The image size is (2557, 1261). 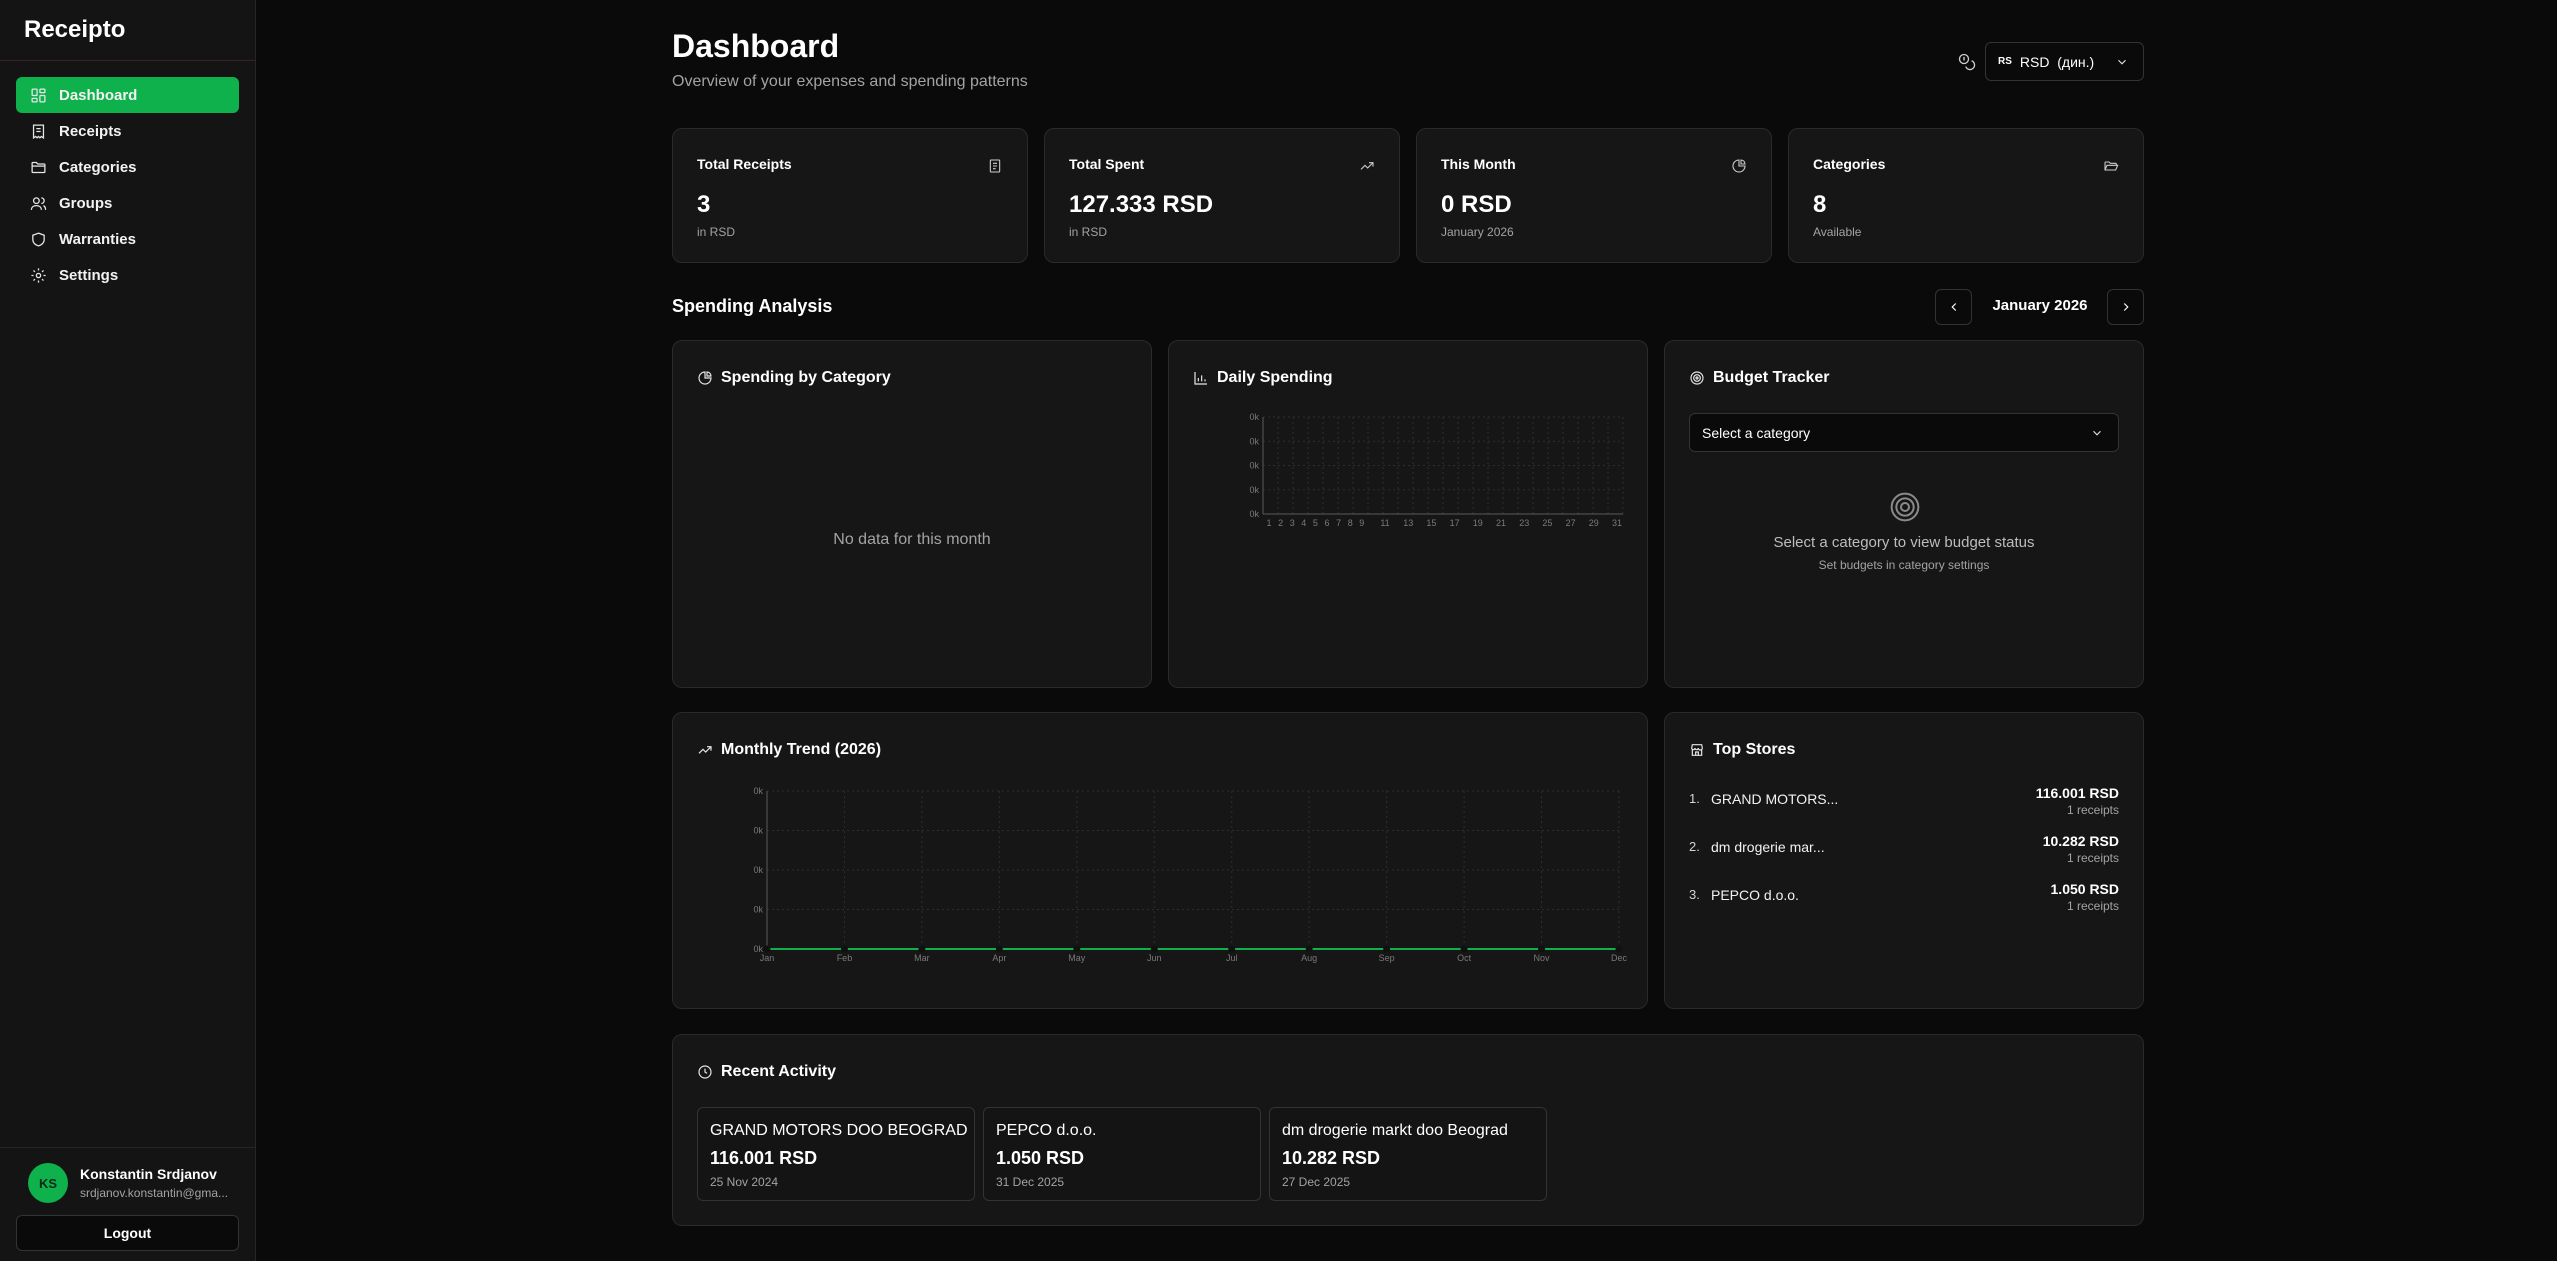 What do you see at coordinates (806, 378) in the screenshot?
I see `card-title-text: Spending by Category` at bounding box center [806, 378].